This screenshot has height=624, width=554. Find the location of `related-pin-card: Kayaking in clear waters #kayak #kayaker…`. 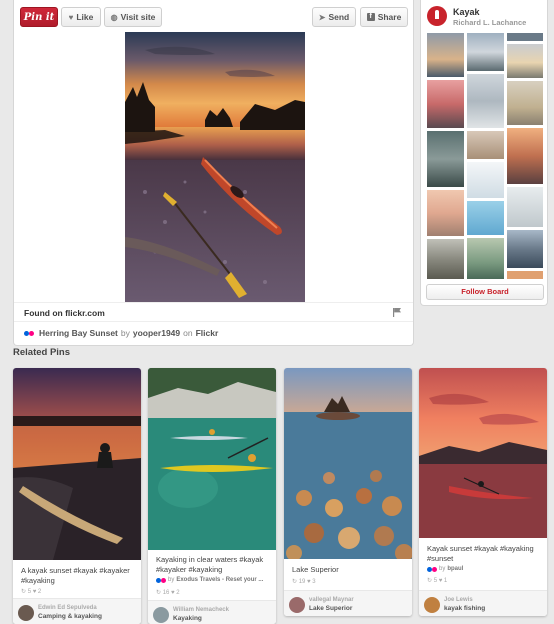

related-pin-card: Kayaking in clear waters #kayak #kayaker… is located at coordinates (212, 496).